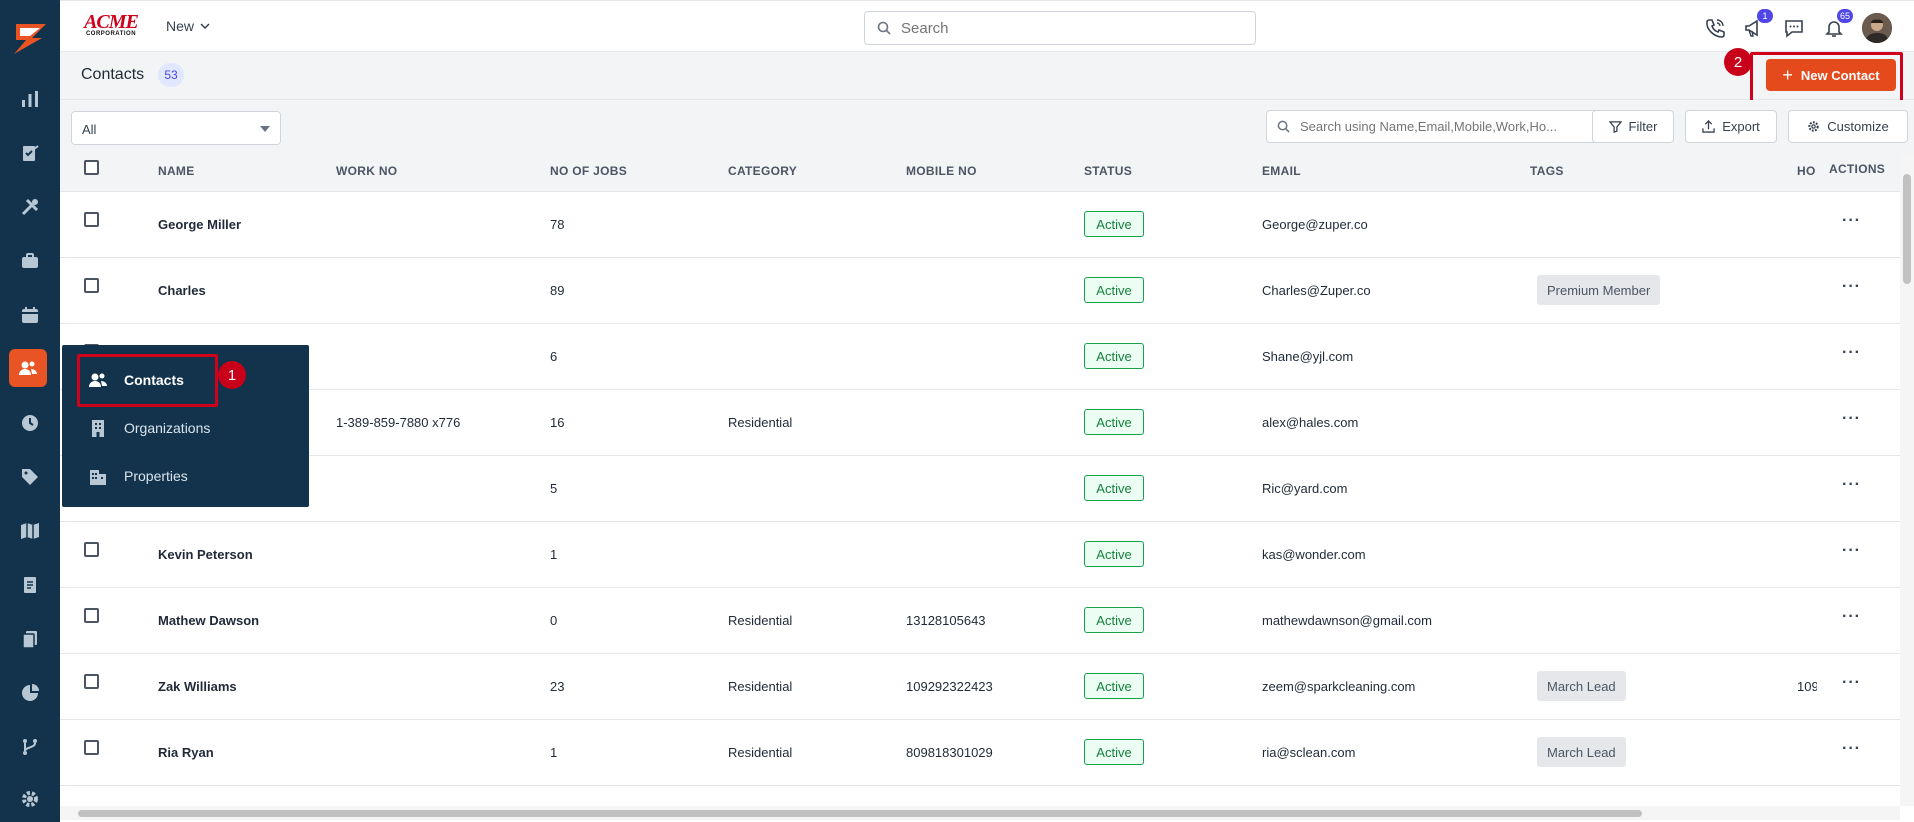 The image size is (1914, 822). I want to click on column-header-status: STATUS, so click(1108, 171).